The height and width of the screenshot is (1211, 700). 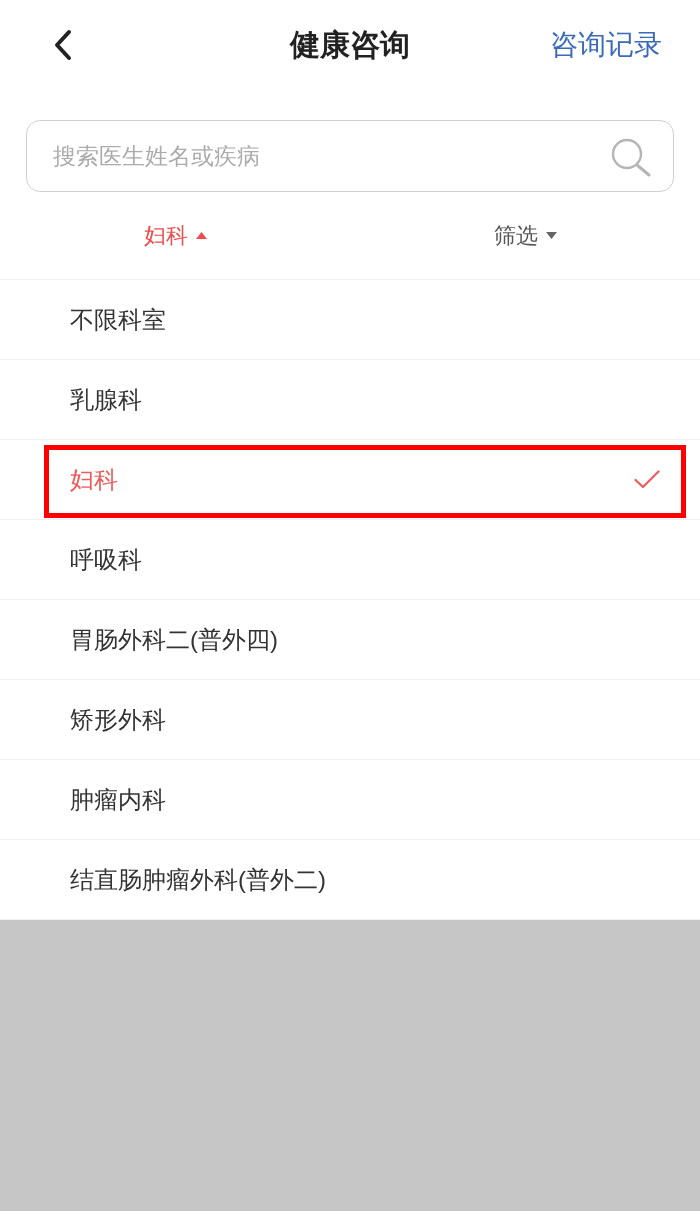 I want to click on filter-tab: 妇科, so click(x=175, y=235).